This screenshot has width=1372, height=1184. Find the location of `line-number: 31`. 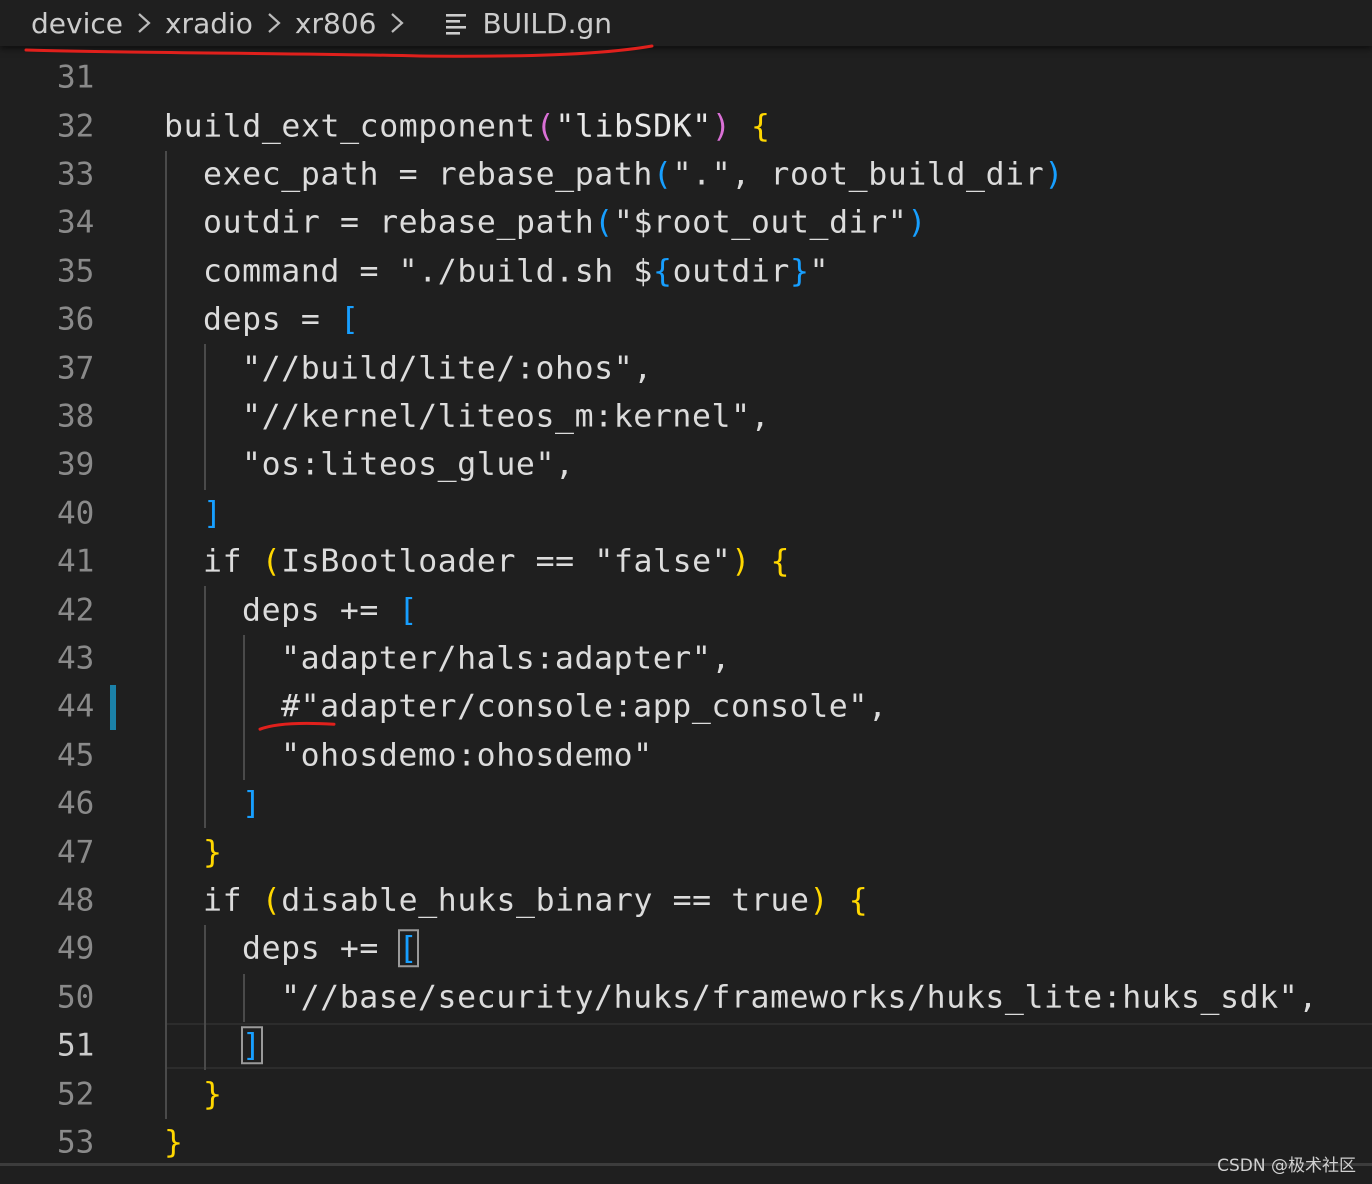

line-number: 31 is located at coordinates (76, 77).